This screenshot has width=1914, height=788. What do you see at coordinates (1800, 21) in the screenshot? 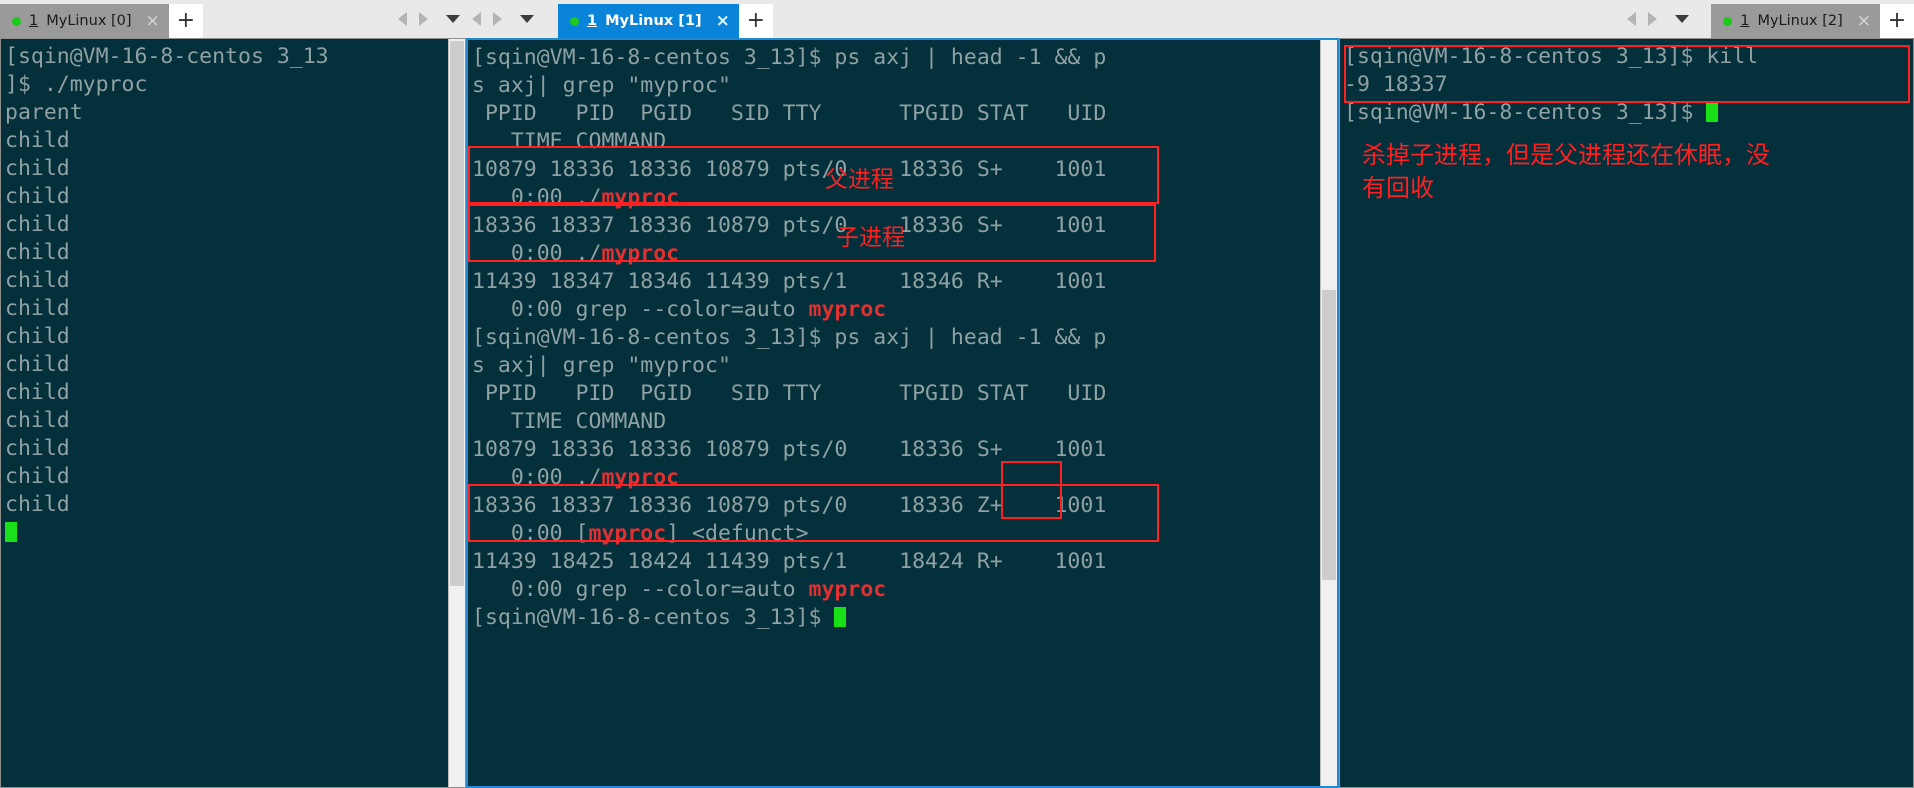
I see `tab-label: MyLinux [2]` at bounding box center [1800, 21].